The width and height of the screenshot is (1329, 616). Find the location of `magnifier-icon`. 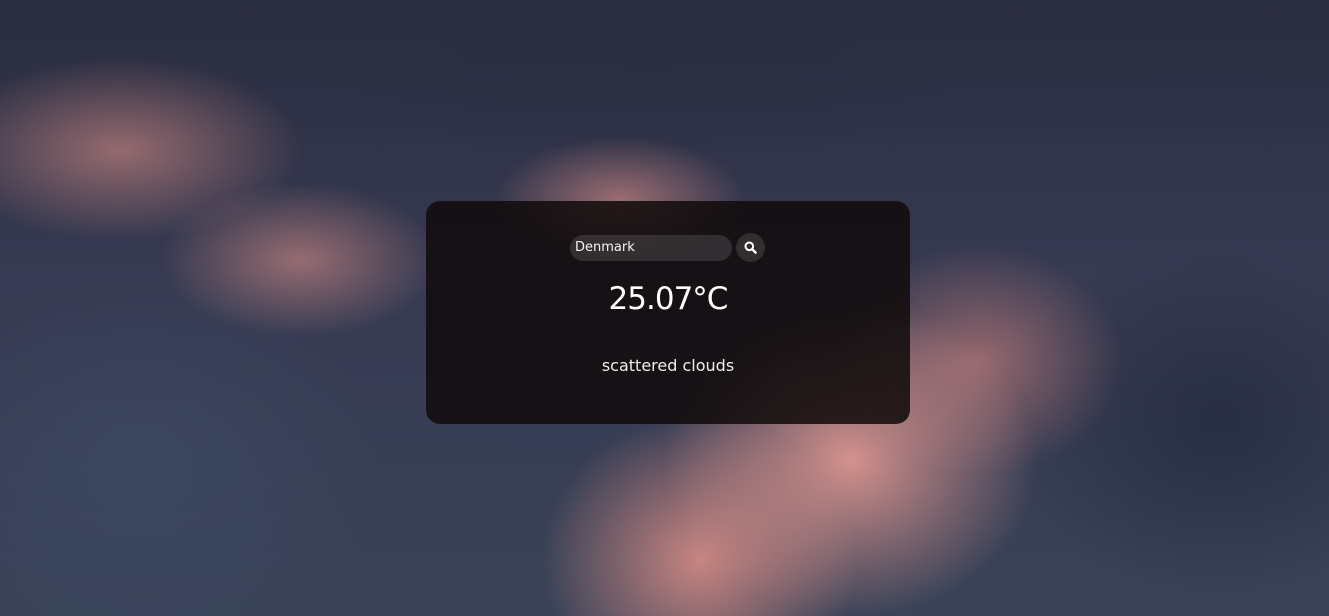

magnifier-icon is located at coordinates (750, 247).